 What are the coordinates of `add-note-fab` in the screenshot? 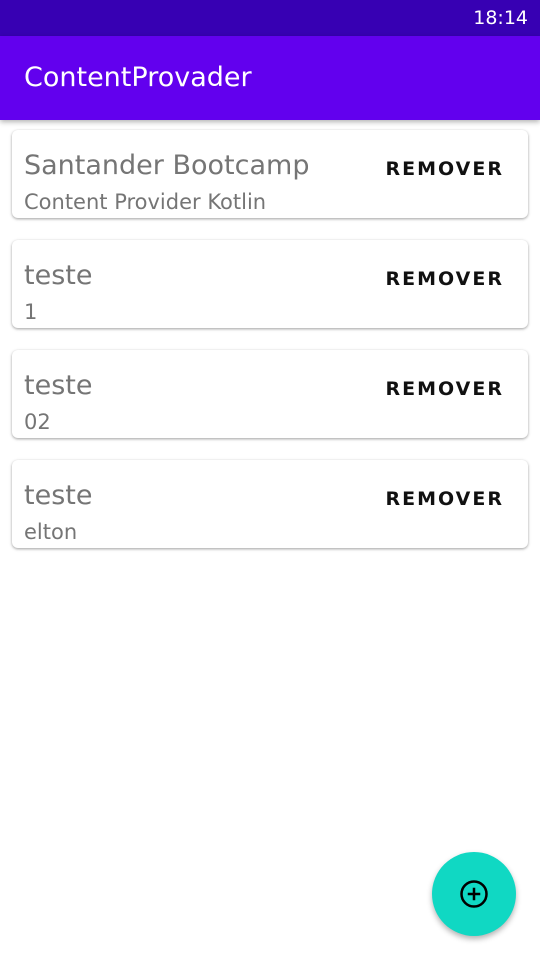 It's located at (474, 894).